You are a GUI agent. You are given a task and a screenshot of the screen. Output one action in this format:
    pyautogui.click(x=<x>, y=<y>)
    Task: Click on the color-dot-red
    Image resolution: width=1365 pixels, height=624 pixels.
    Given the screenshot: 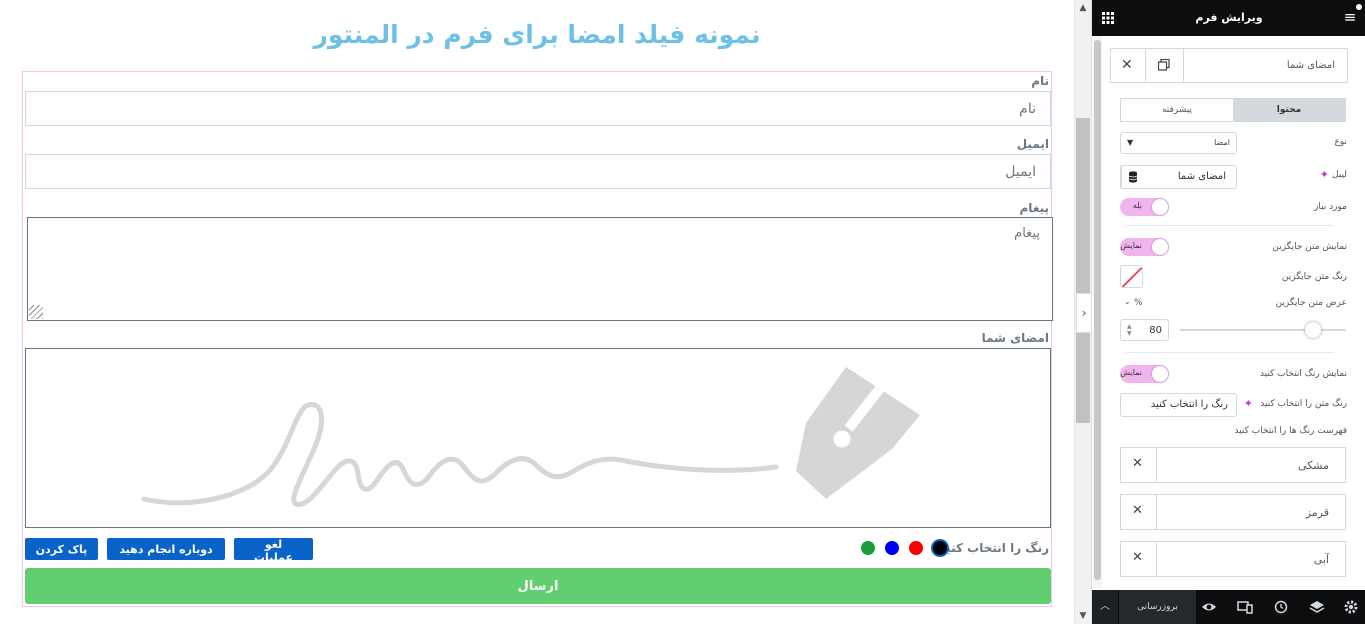 What is the action you would take?
    pyautogui.click(x=916, y=548)
    